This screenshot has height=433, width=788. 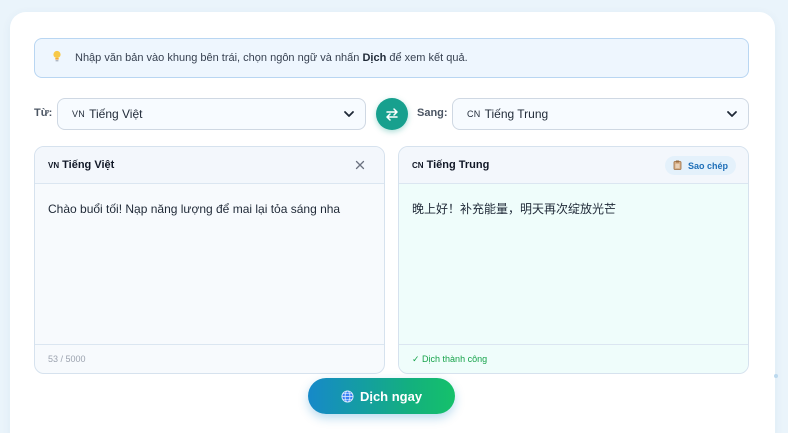 What do you see at coordinates (116, 114) in the screenshot?
I see `source-language-value: Tiếng Việt` at bounding box center [116, 114].